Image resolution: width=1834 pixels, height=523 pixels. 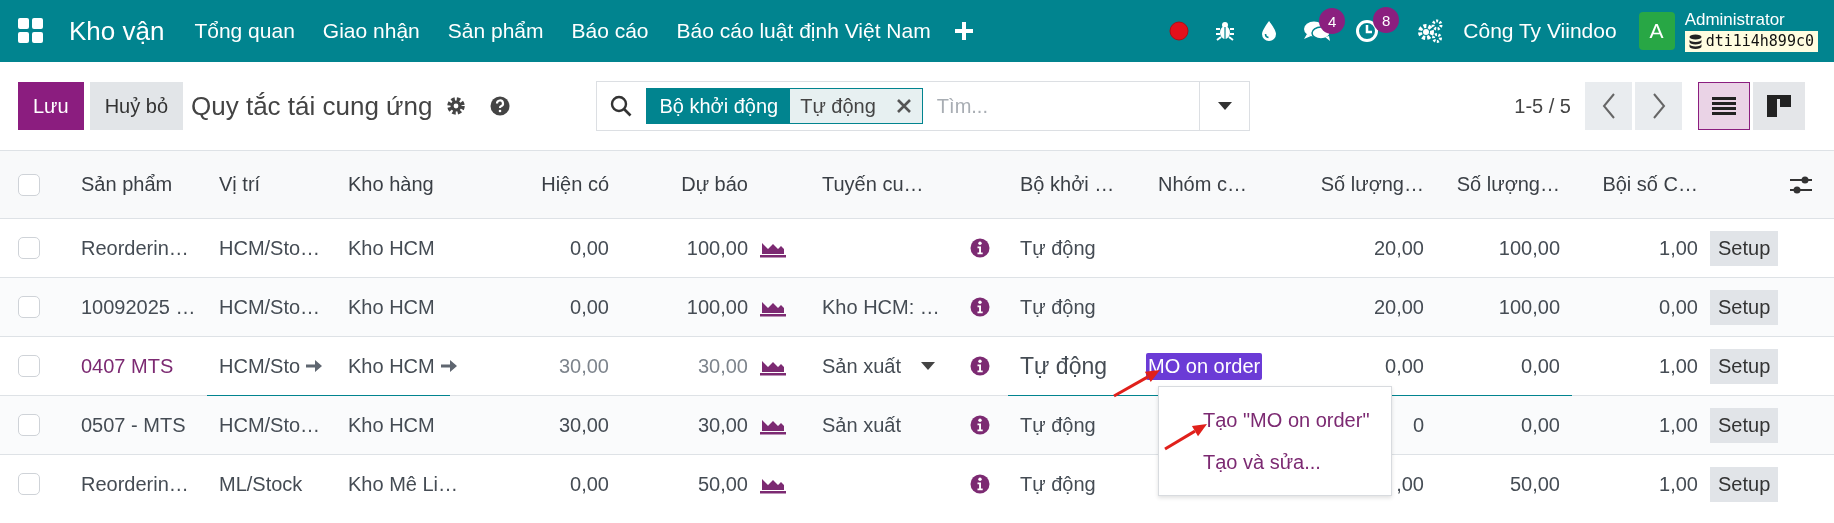 What do you see at coordinates (927, 366) in the screenshot?
I see `caret-icon` at bounding box center [927, 366].